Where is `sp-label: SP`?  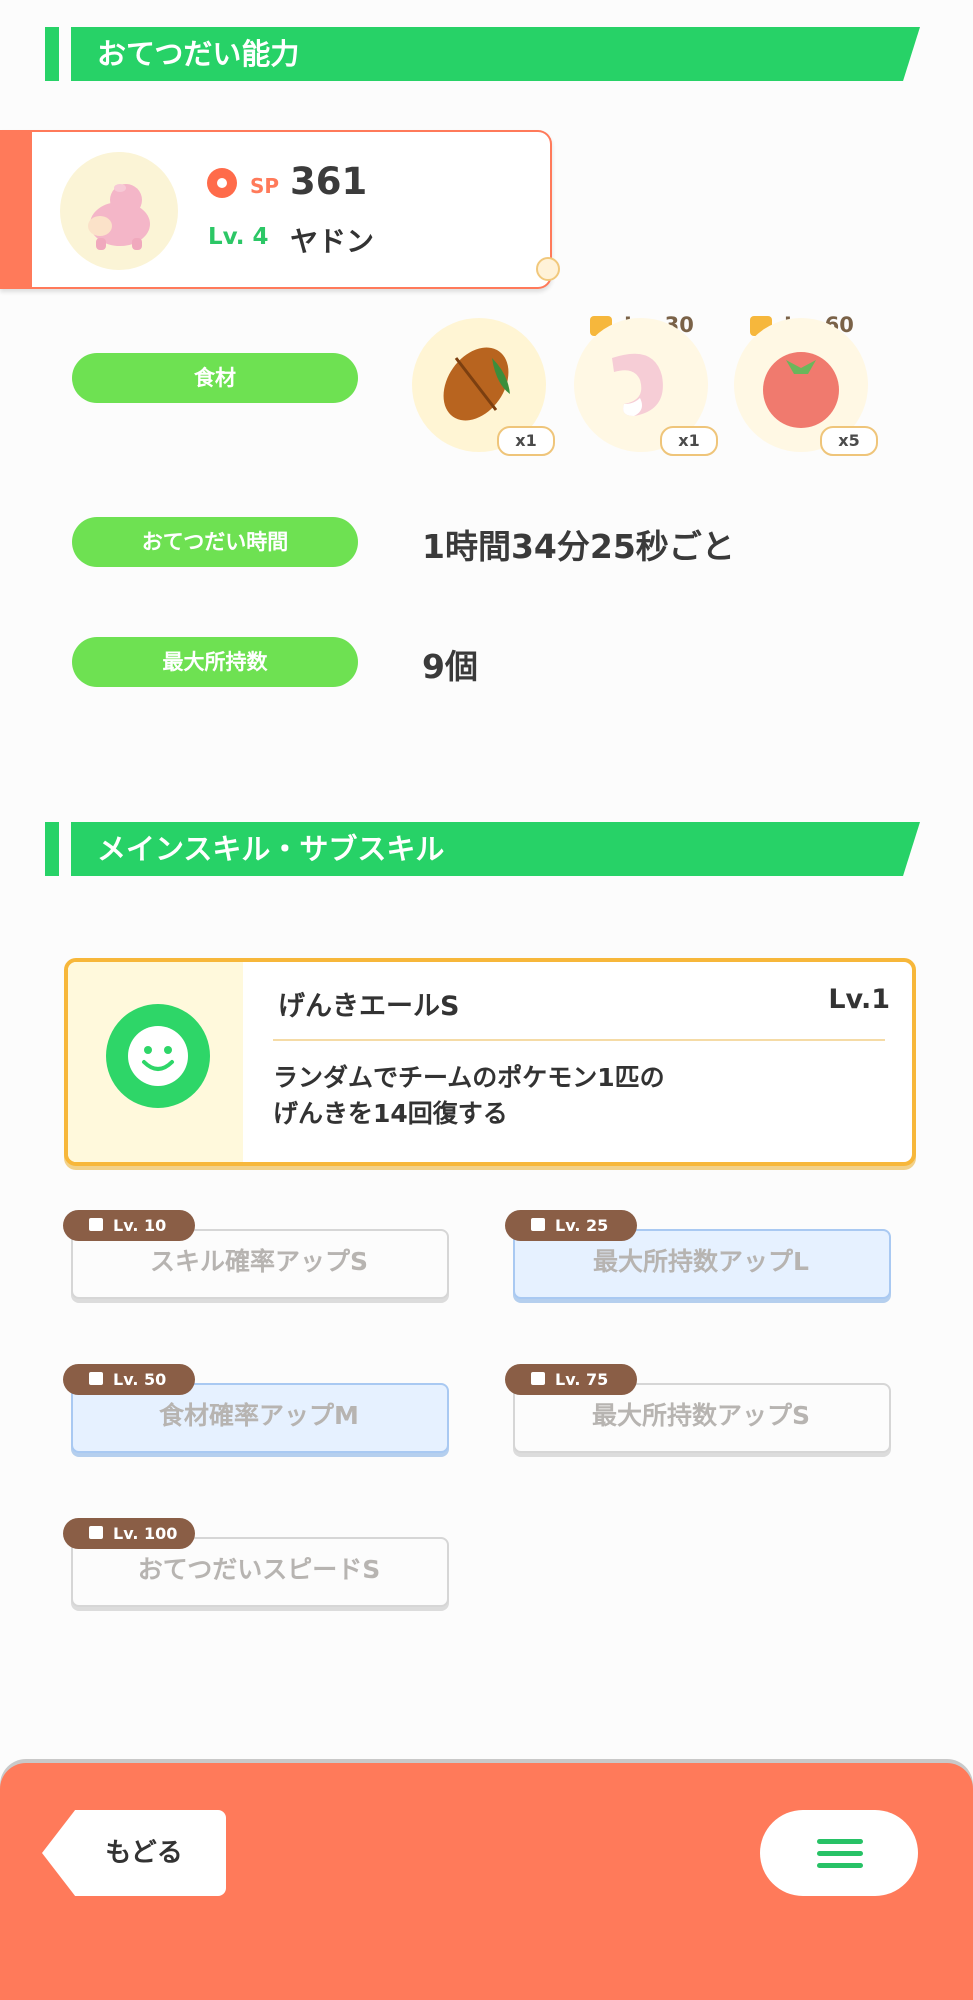 sp-label: SP is located at coordinates (265, 186).